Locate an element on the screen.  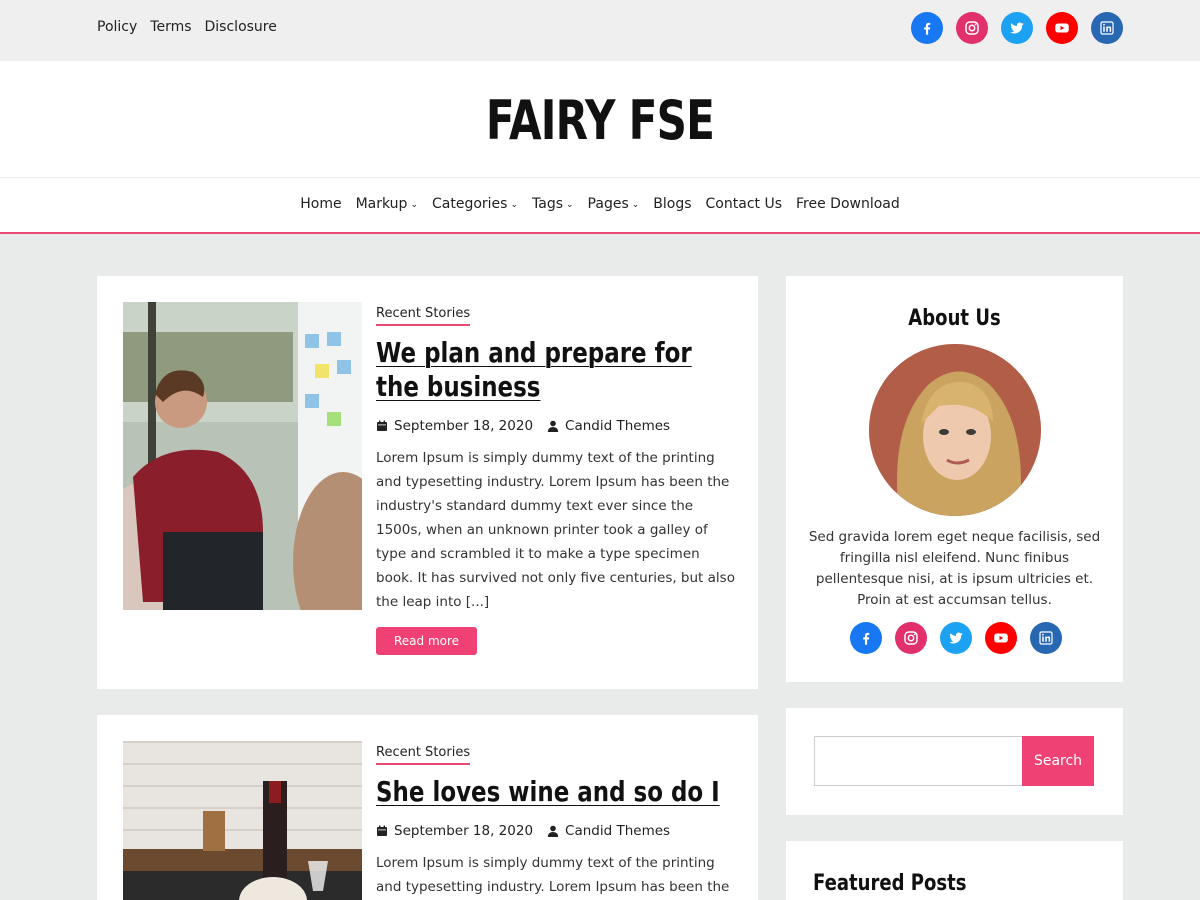
read-more-button: Read more is located at coordinates (427, 641).